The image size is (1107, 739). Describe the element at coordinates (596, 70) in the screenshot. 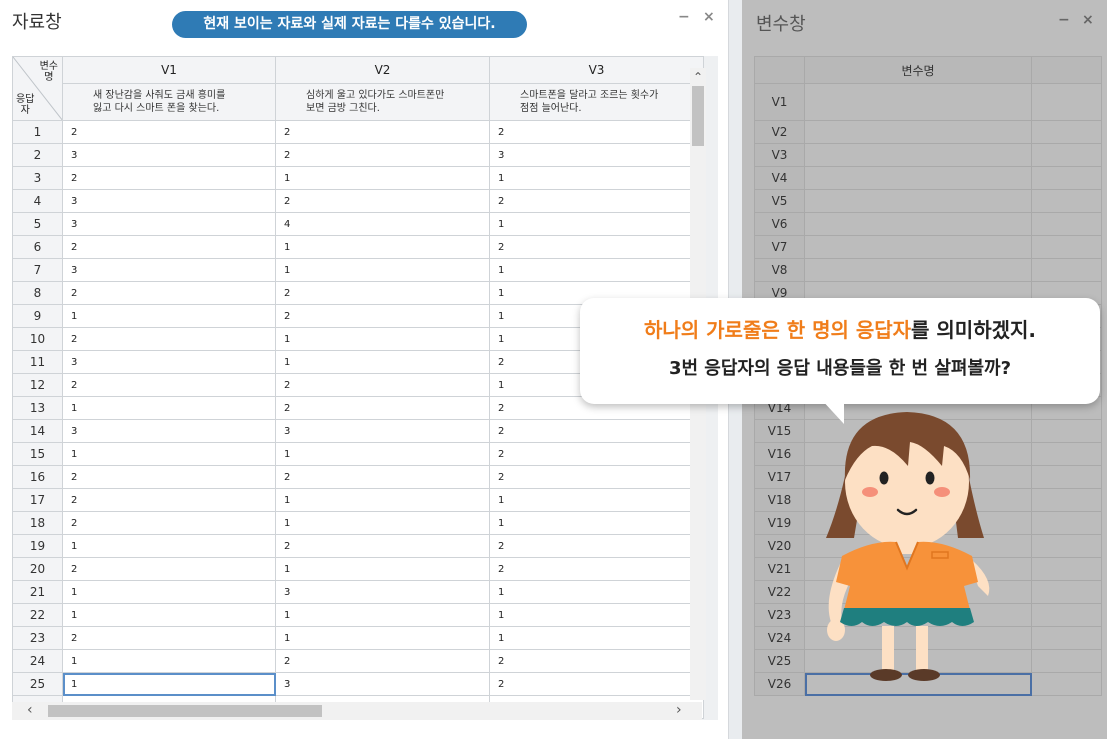

I see `column-header-v3: V3` at that location.